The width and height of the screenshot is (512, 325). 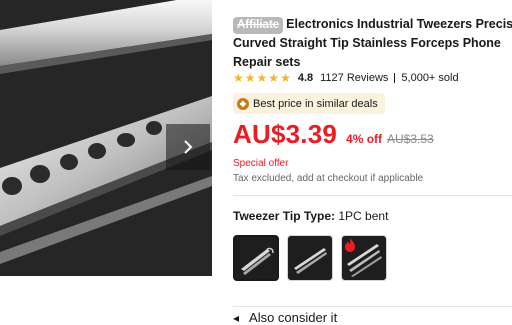 I want to click on sold-count: 5,000+ sold, so click(x=430, y=78).